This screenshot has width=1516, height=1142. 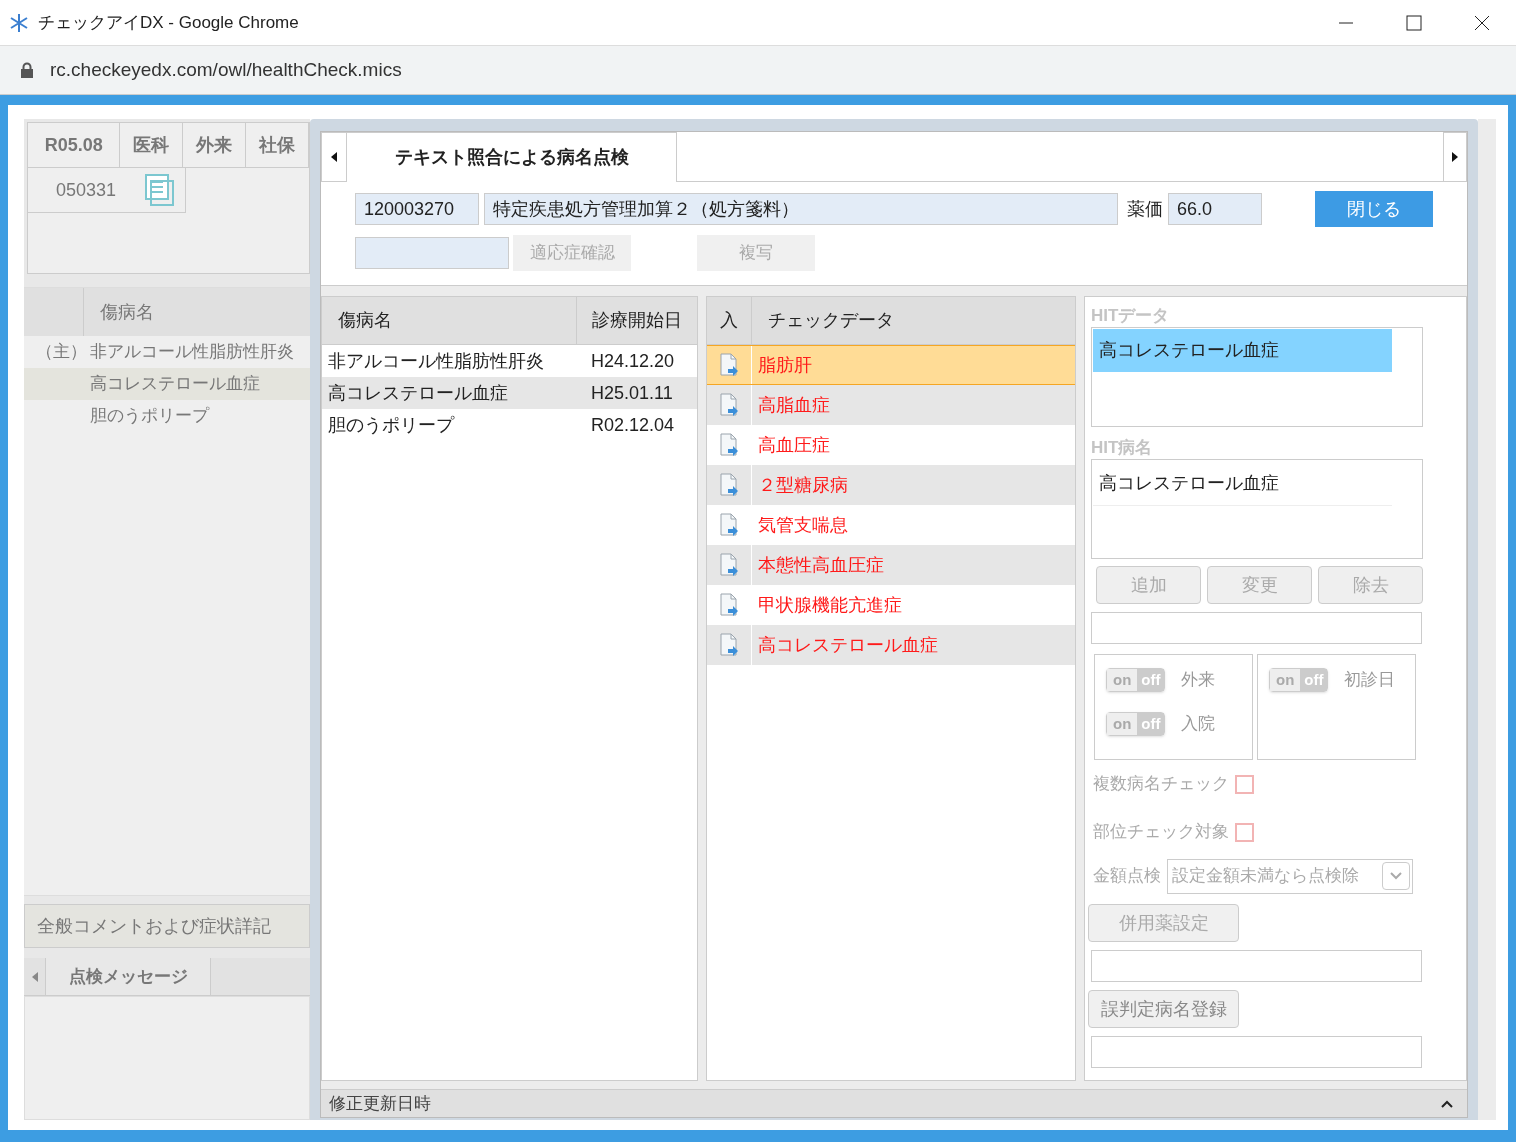 What do you see at coordinates (436, 361) in the screenshot?
I see `table-cell-text: 非アルコール性脂肪性肝炎` at bounding box center [436, 361].